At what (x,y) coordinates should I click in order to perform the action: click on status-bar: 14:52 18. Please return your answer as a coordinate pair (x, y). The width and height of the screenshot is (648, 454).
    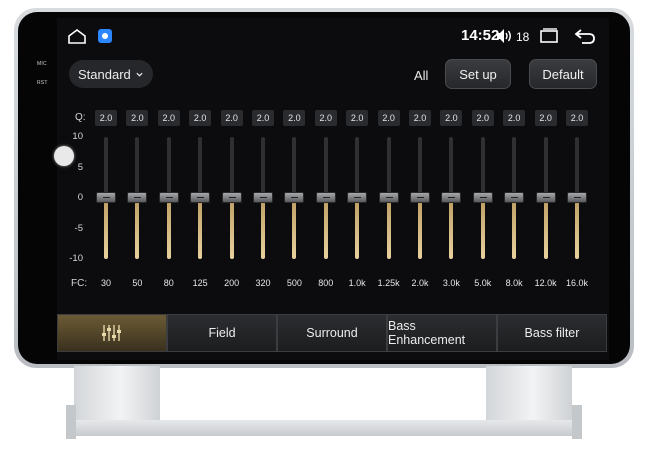
    Looking at the image, I should click on (333, 36).